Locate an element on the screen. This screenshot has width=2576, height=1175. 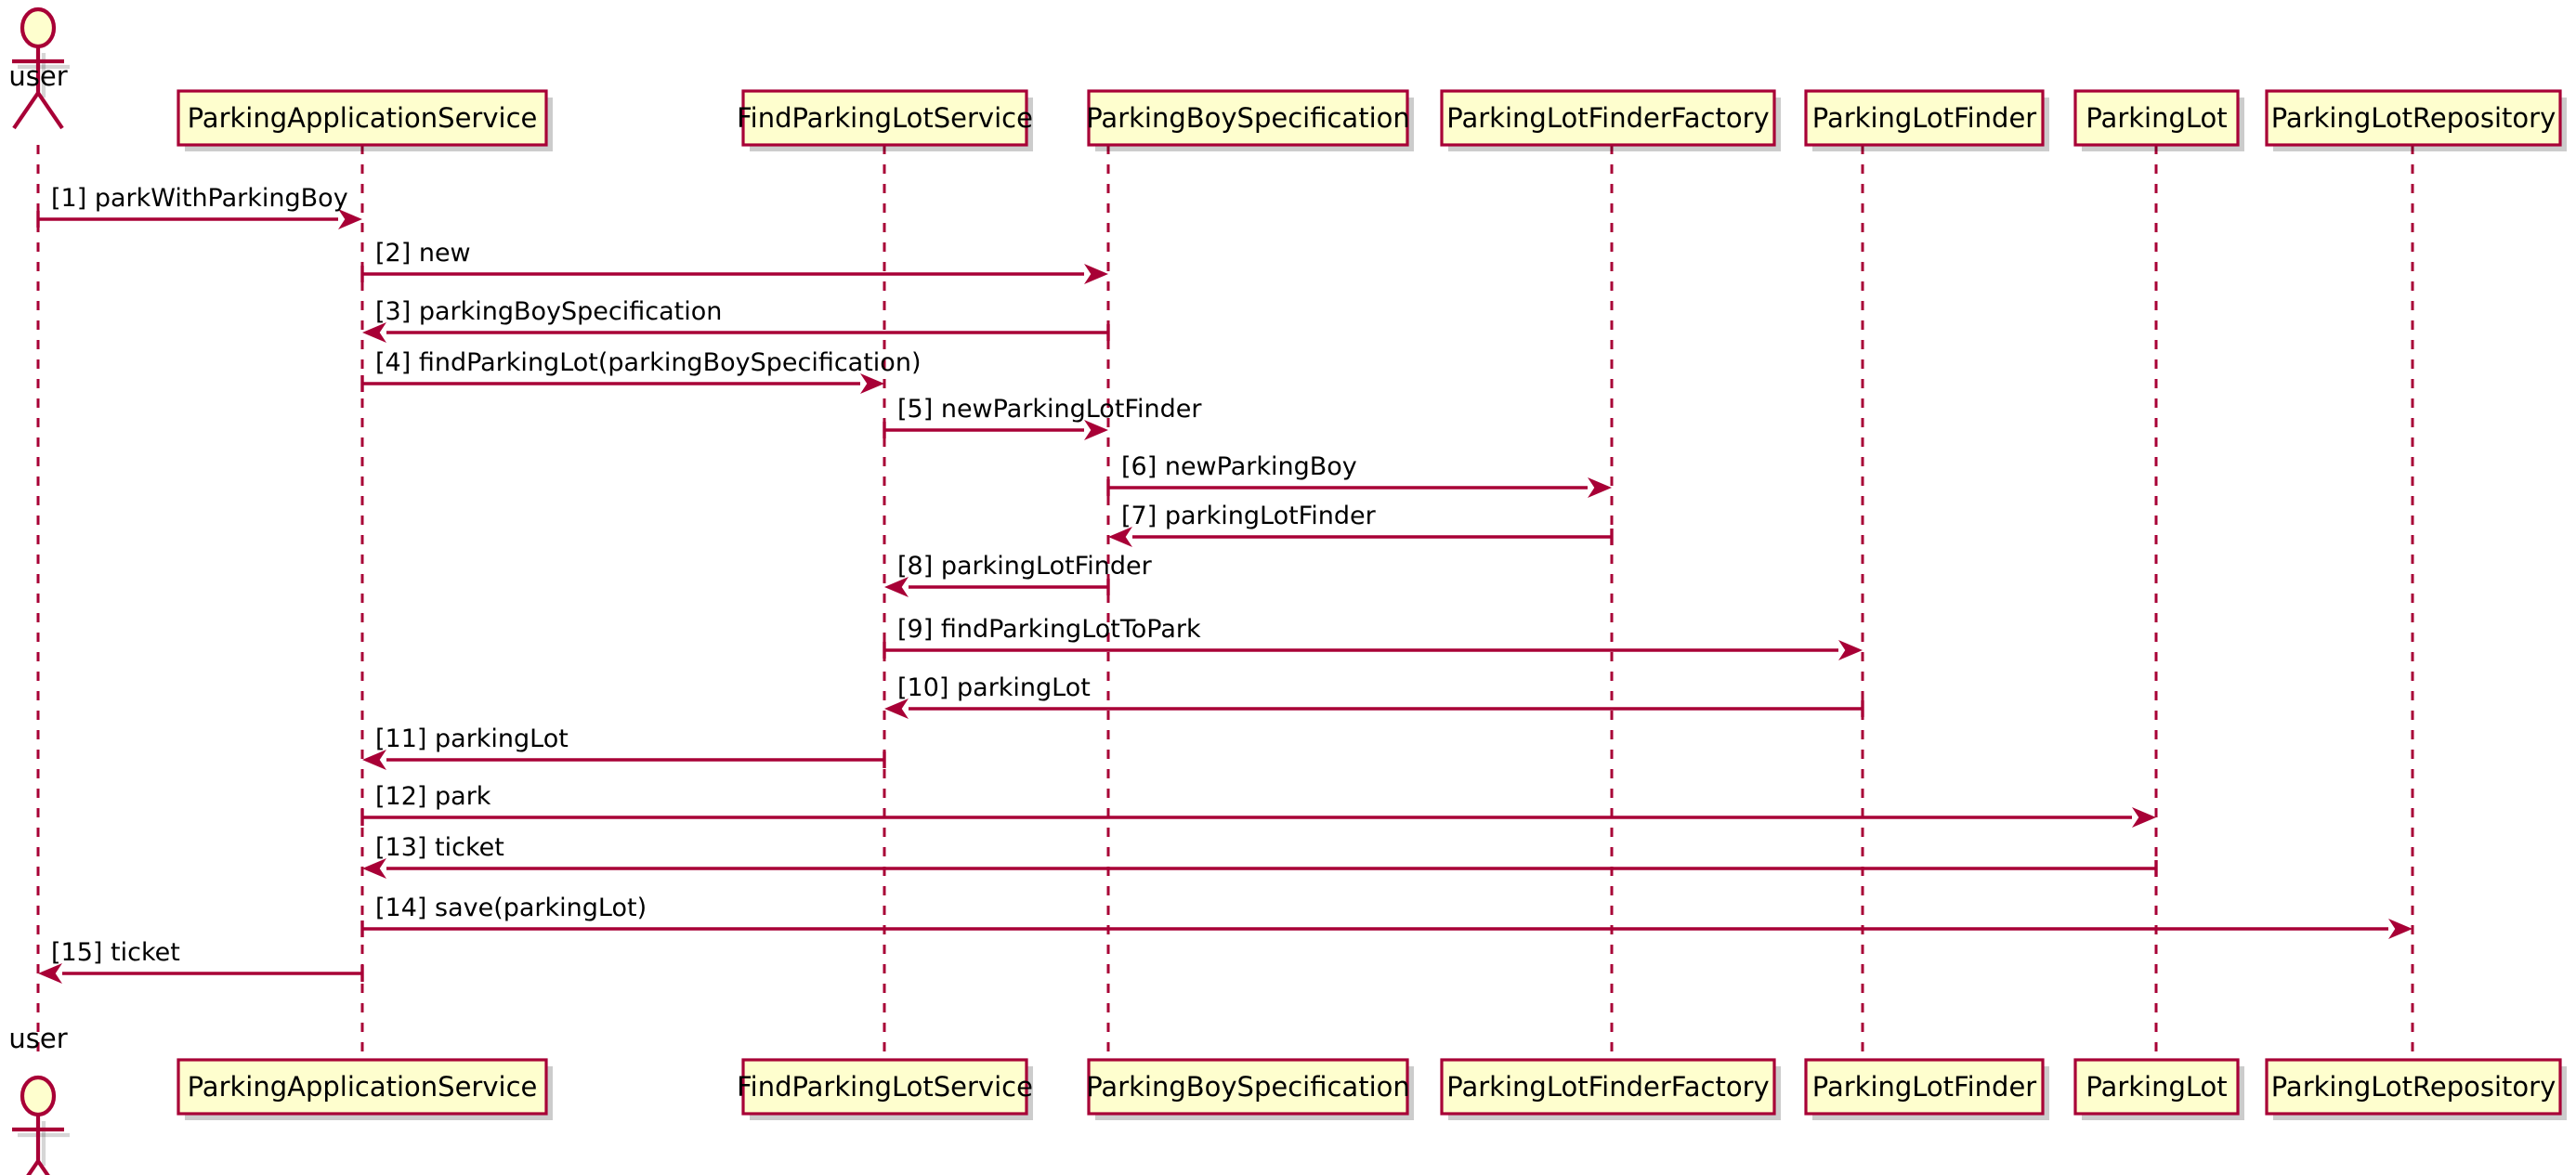
participant-parkingLotRepository-footer: ParkingLotRepository is located at coordinates (2416, 1089).